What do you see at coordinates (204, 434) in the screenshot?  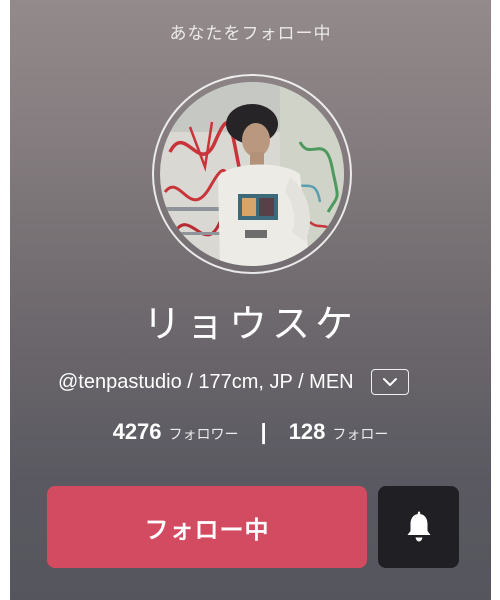 I see `followers-label: フォロワー` at bounding box center [204, 434].